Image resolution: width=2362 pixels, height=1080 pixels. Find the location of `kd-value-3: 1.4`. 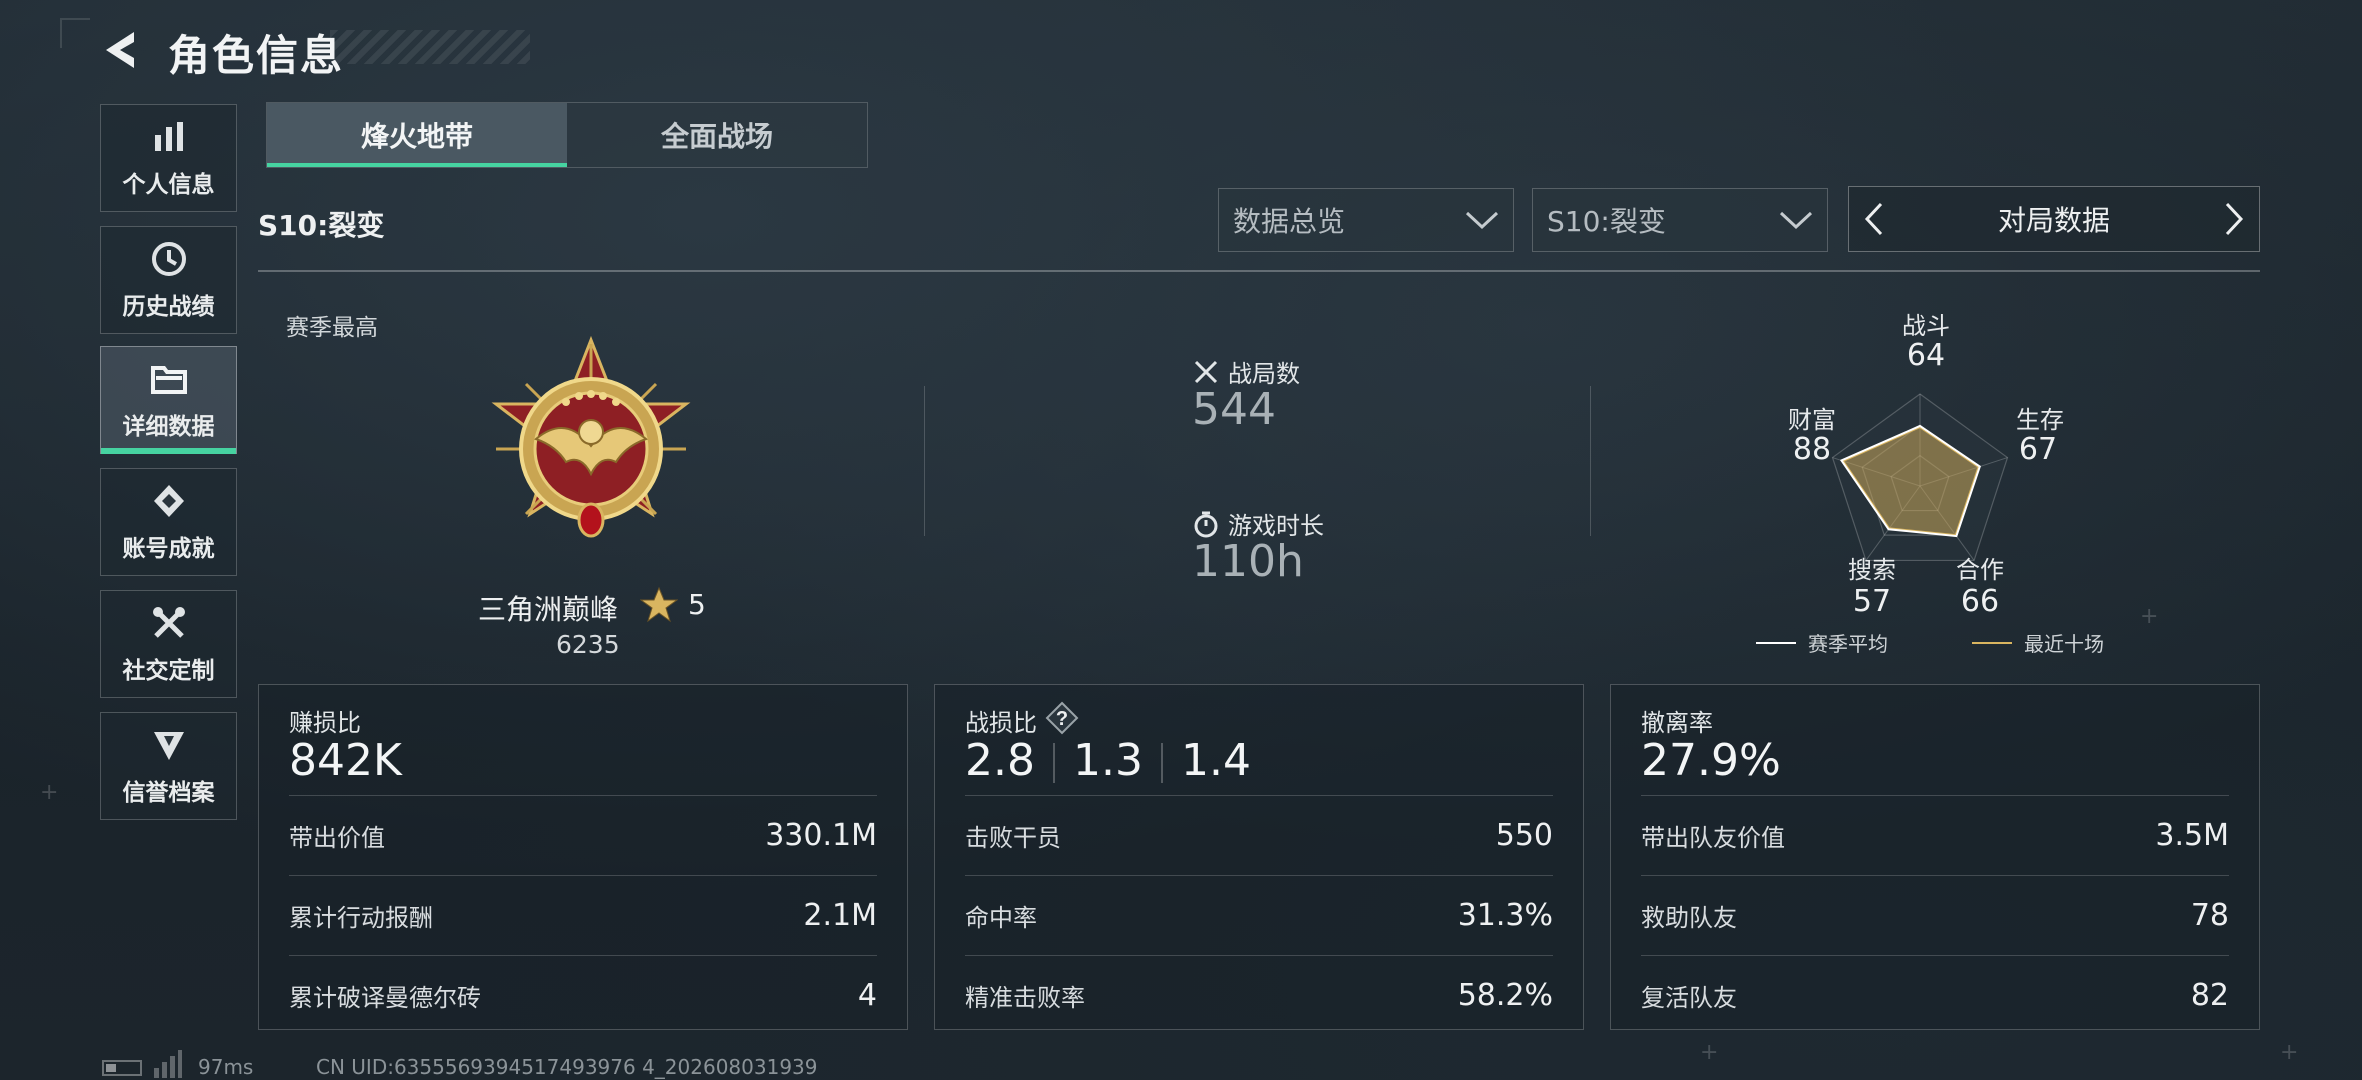

kd-value-3: 1.4 is located at coordinates (1215, 760).